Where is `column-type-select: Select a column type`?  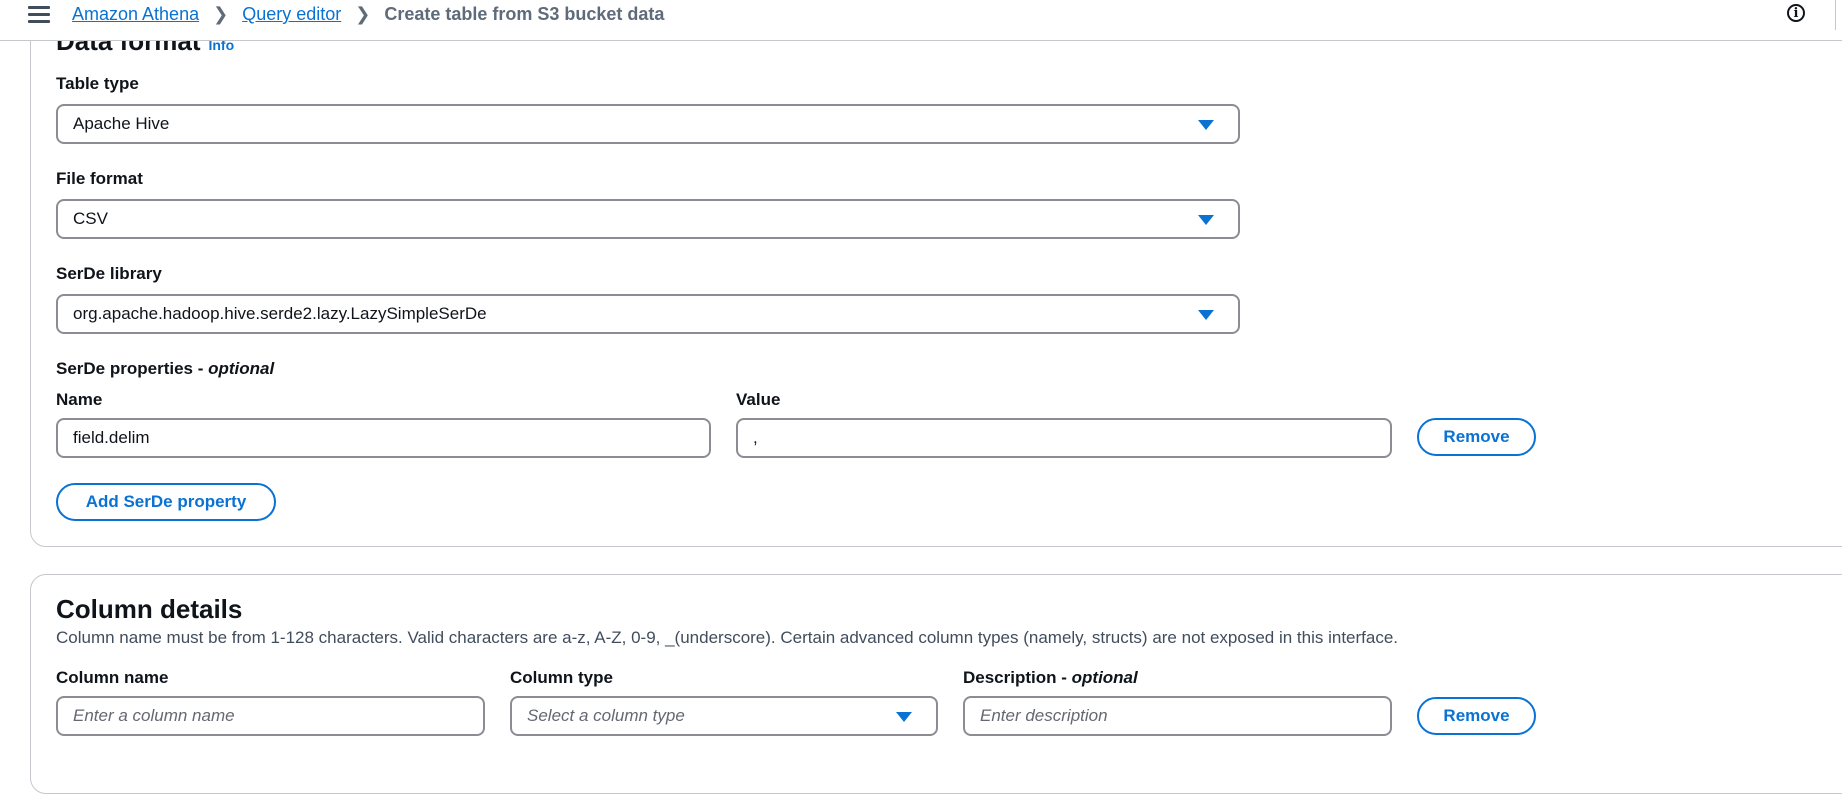
column-type-select: Select a column type is located at coordinates (724, 716).